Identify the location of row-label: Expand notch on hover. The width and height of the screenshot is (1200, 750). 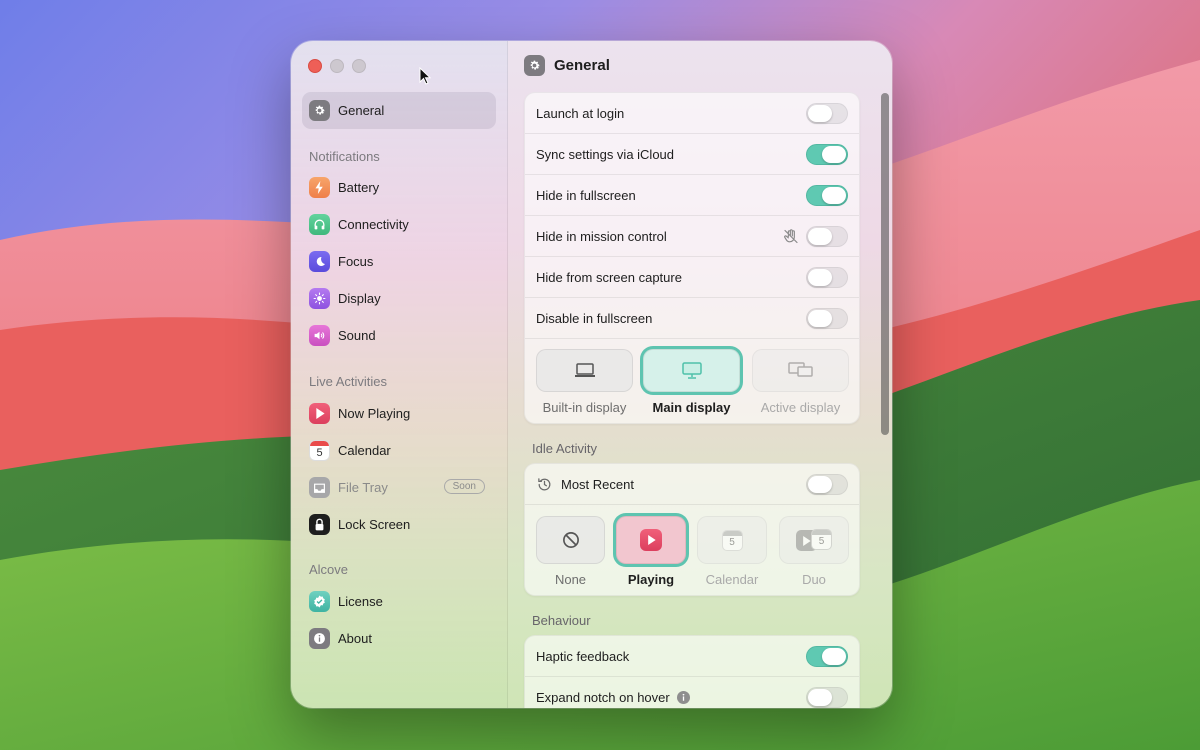
(603, 697).